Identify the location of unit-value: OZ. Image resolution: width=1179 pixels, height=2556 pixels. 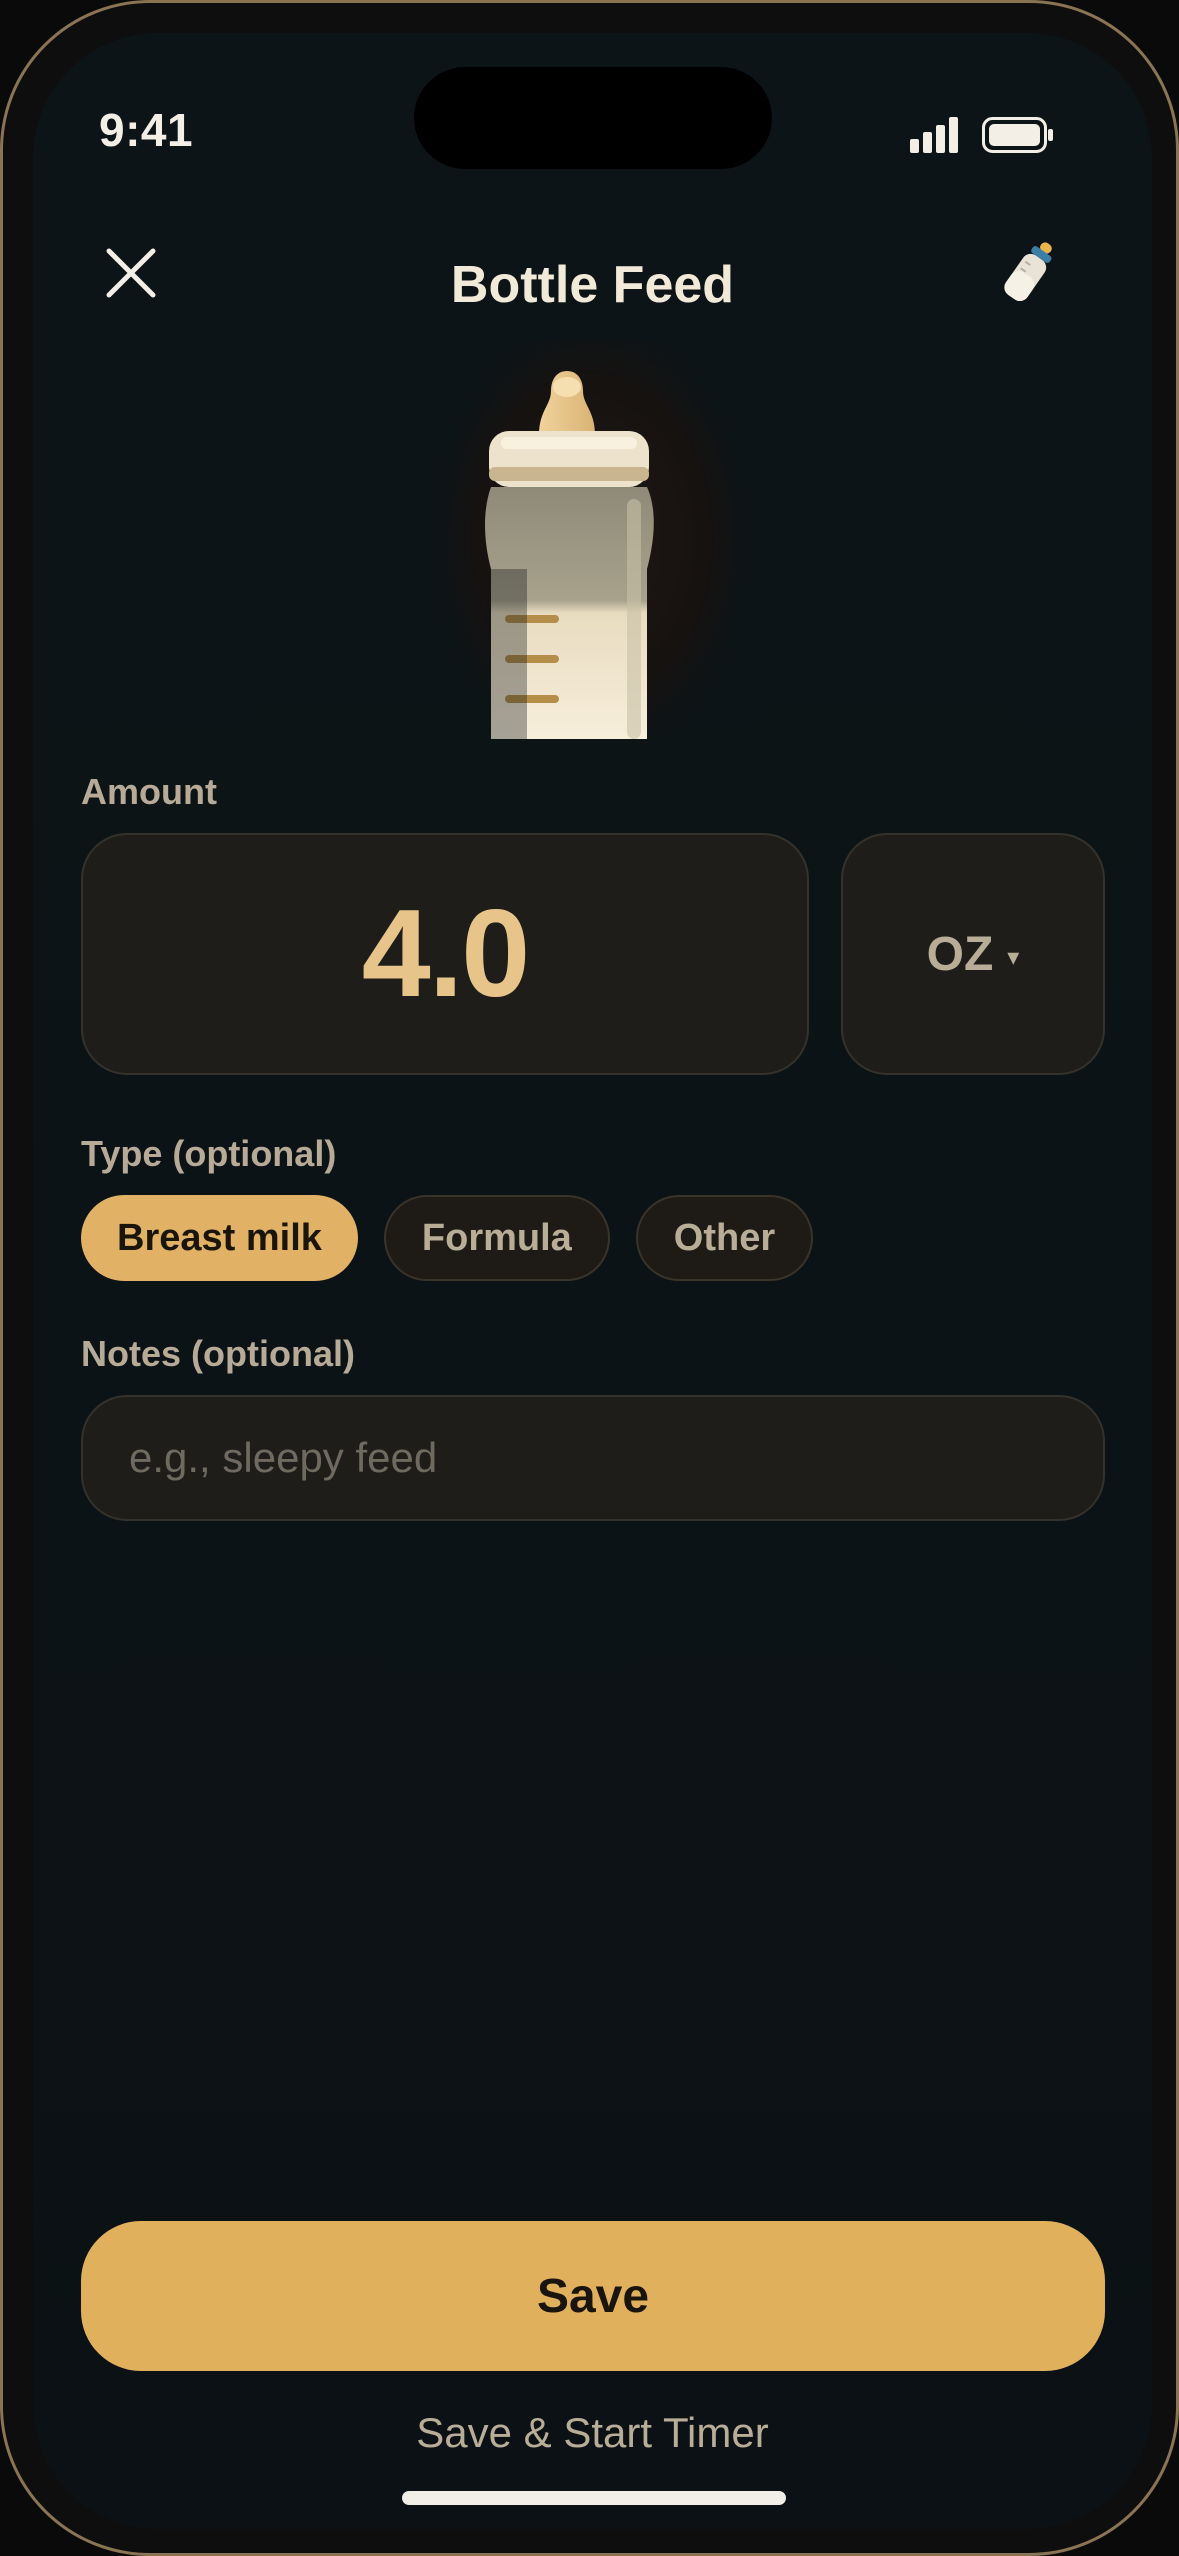
(960, 954).